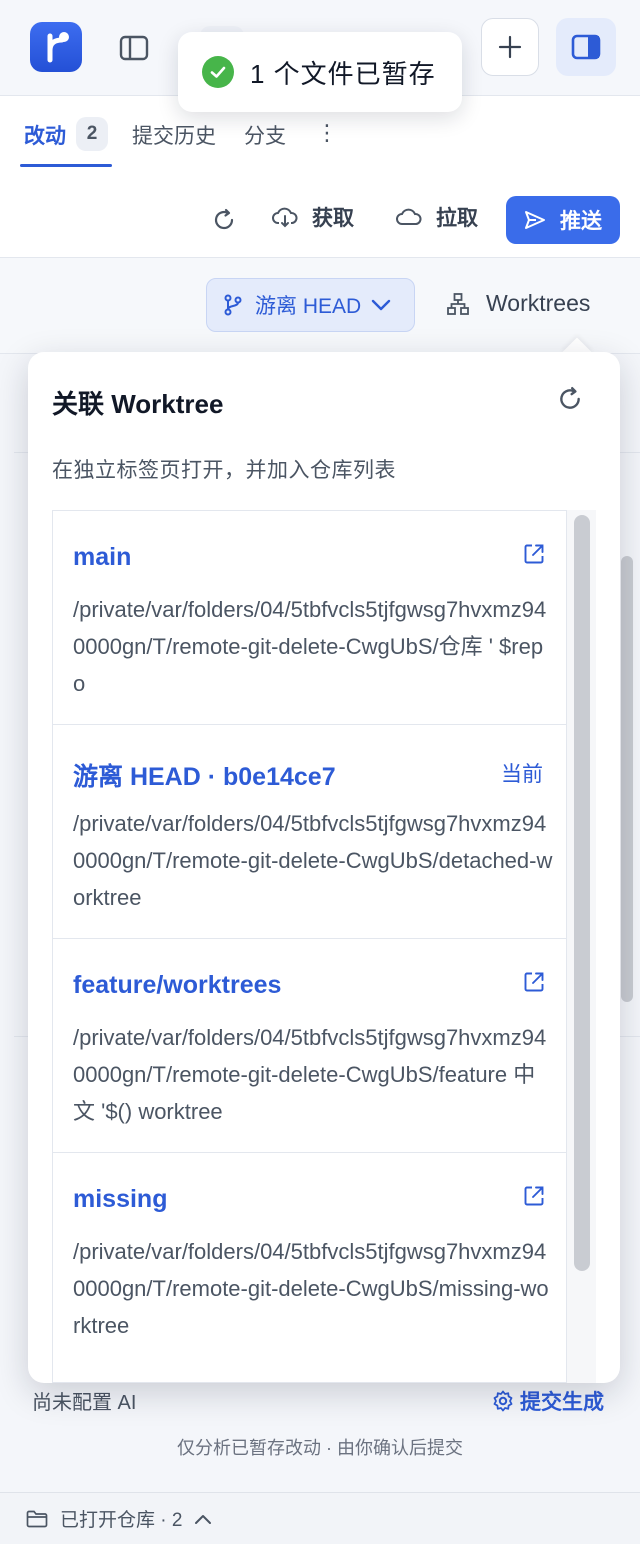  Describe the element at coordinates (224, 470) in the screenshot. I see `popover-subtitle: 在独立标签页打开，并加入仓库列表` at that location.